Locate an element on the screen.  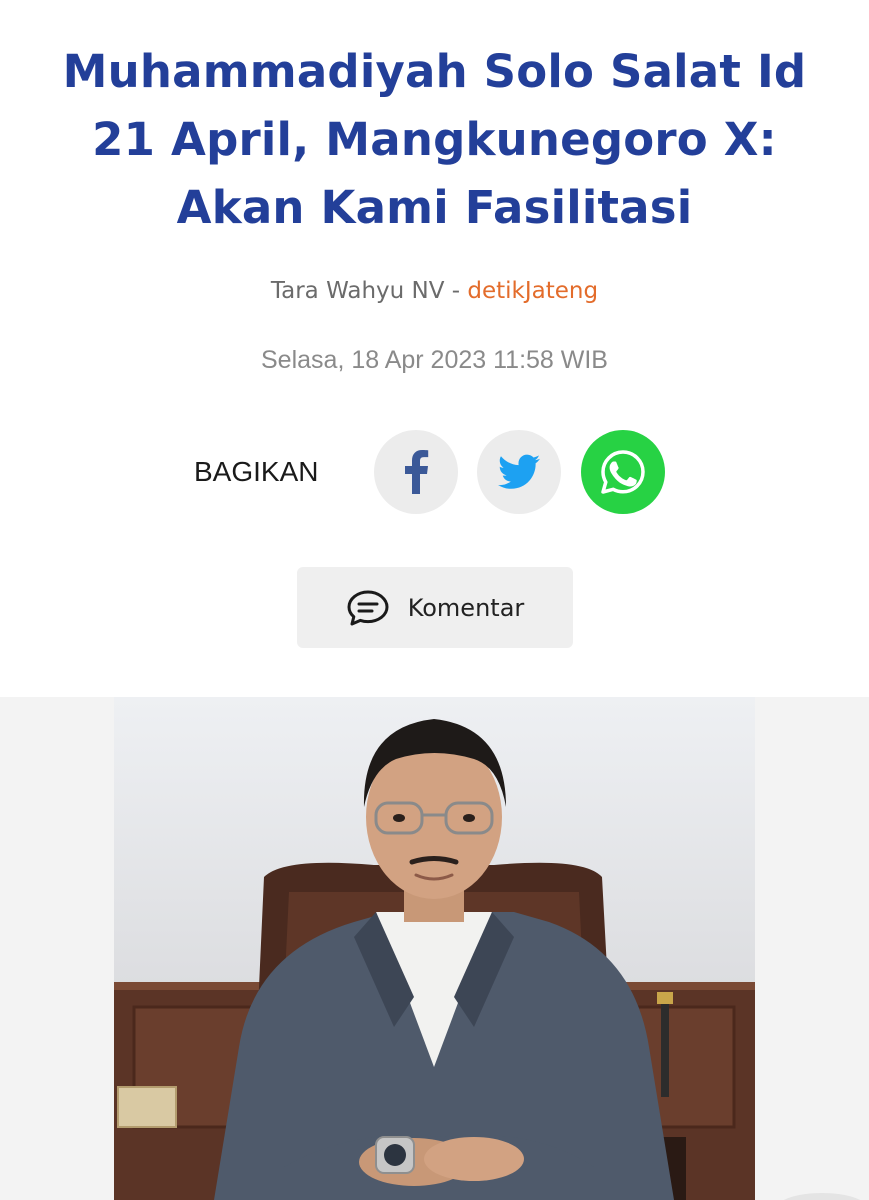
share-whatsapp-button is located at coordinates (623, 472).